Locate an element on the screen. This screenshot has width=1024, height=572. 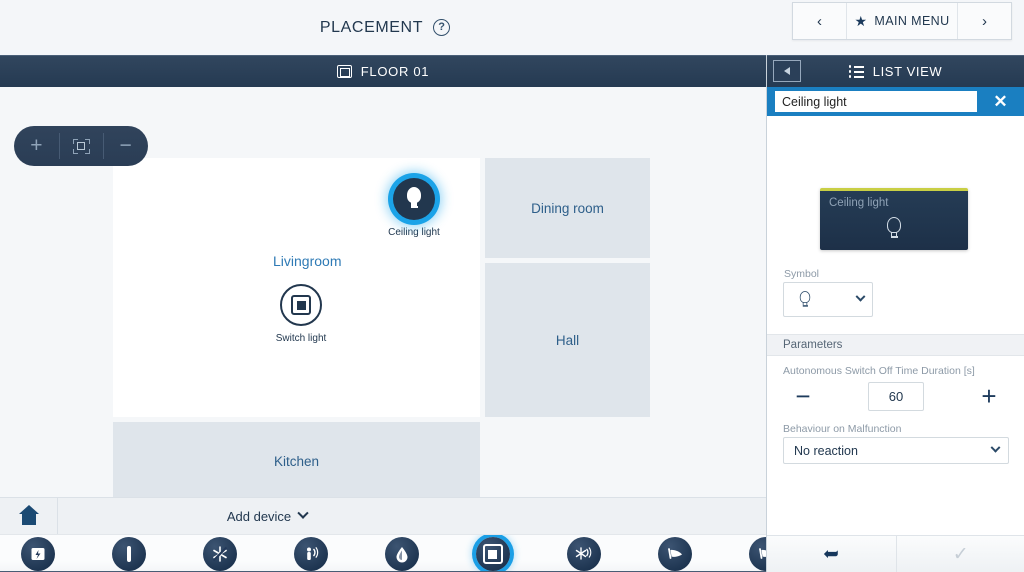
search-input is located at coordinates (876, 101).